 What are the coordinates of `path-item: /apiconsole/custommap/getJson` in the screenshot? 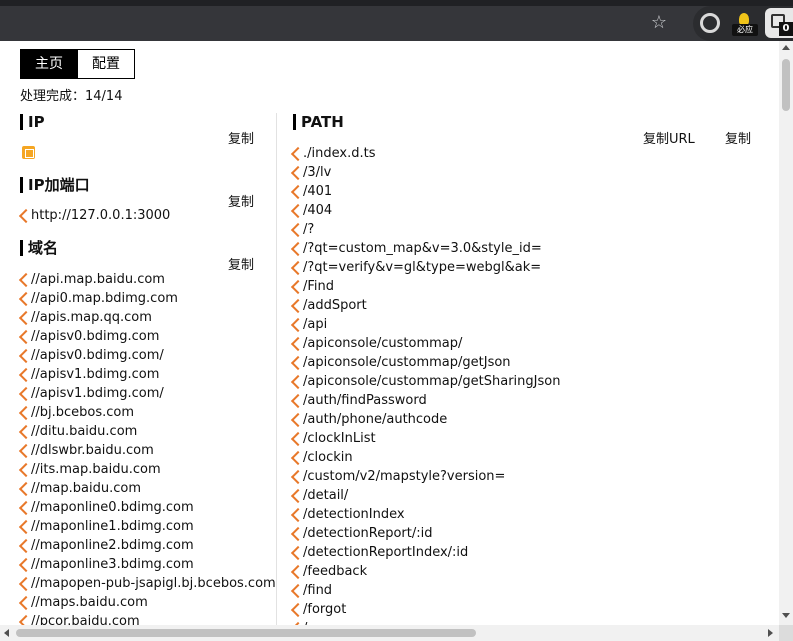 It's located at (401, 362).